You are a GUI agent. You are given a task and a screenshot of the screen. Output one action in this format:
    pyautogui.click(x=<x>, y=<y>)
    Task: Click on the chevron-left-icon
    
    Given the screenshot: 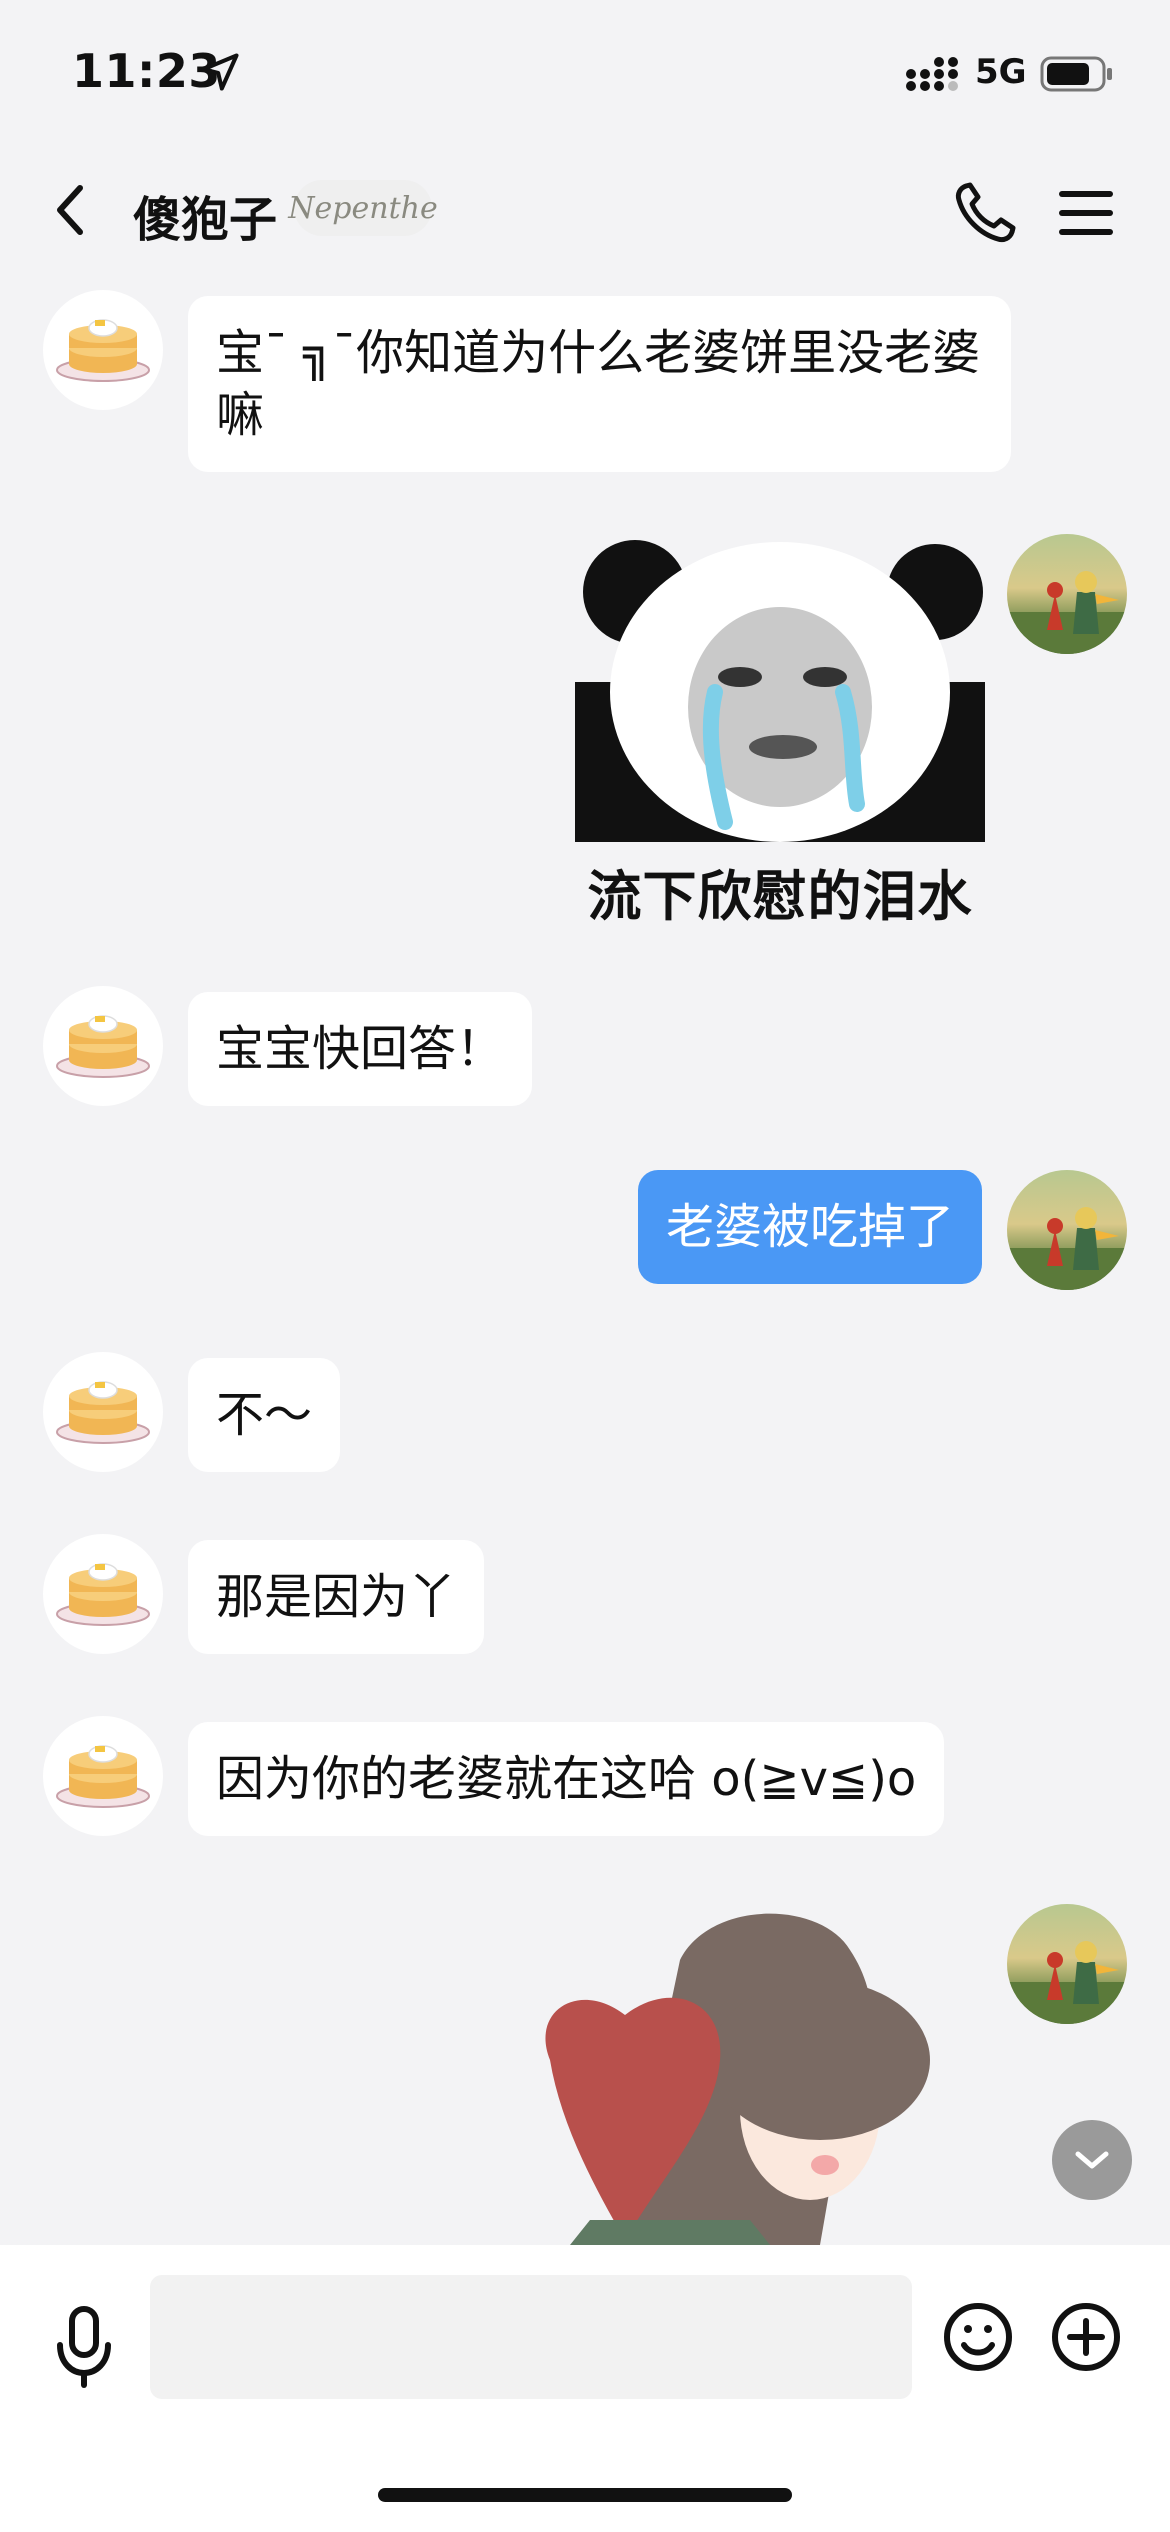 What is the action you would take?
    pyautogui.click(x=70, y=210)
    